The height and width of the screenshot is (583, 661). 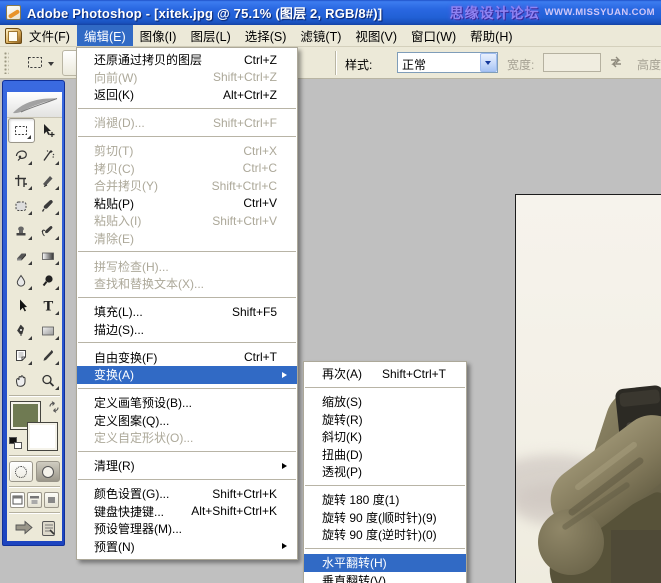 I want to click on swap-colors-icon, so click(x=54, y=407).